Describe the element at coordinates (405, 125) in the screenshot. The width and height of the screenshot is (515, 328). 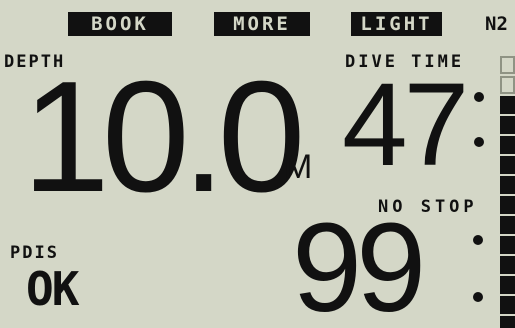
I see `dive-time-value: 47` at that location.